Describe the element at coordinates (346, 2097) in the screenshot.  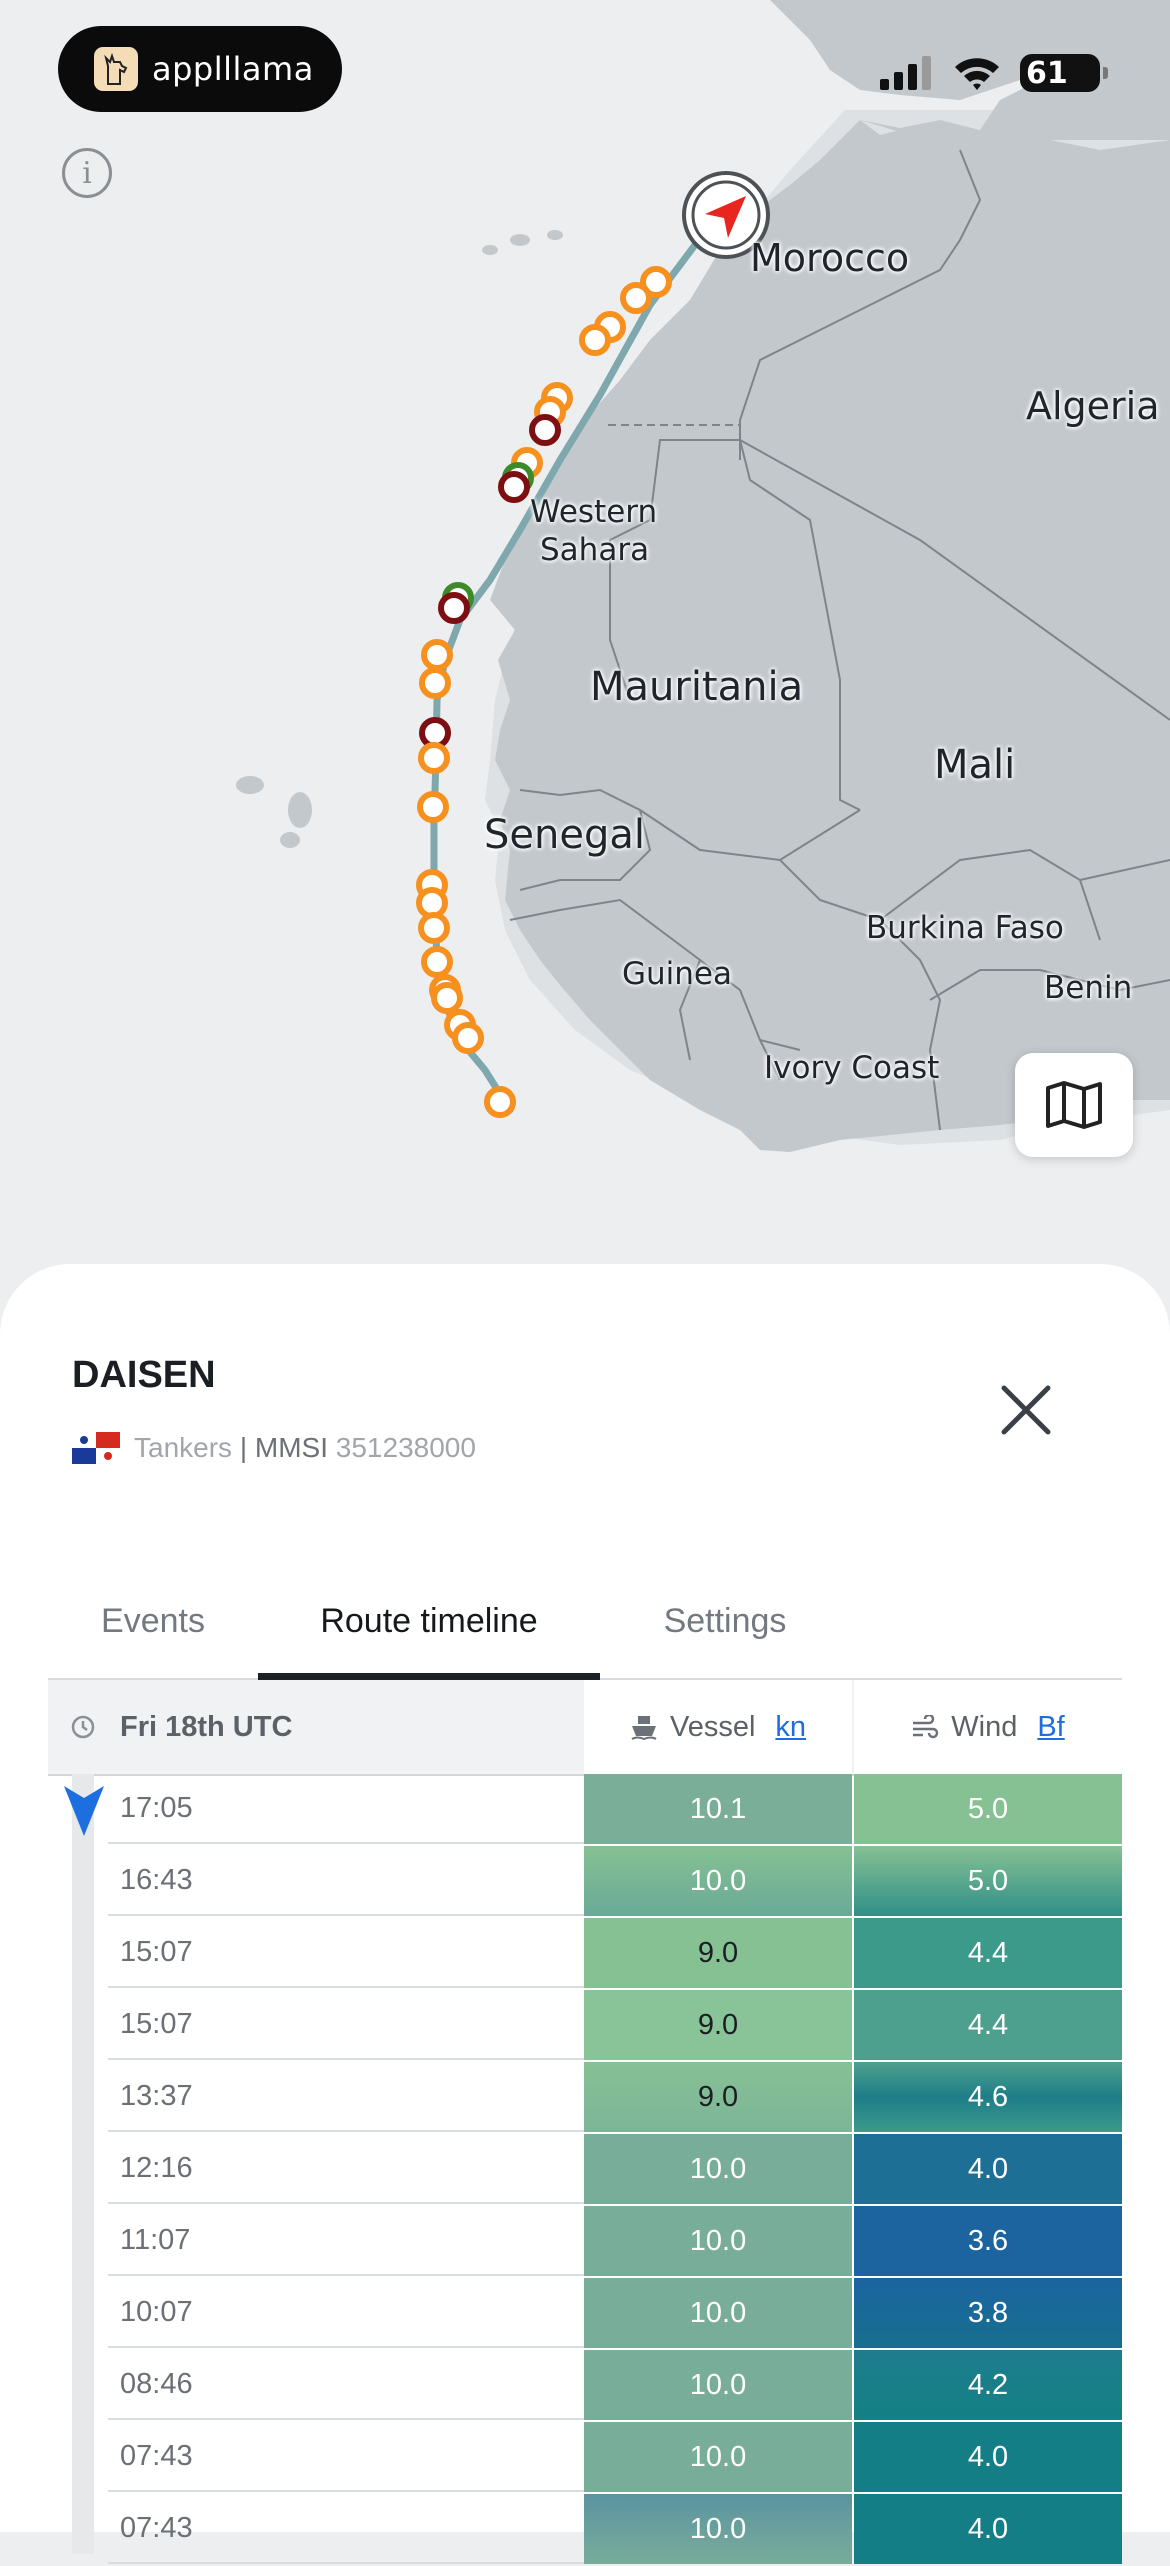
I see `row-time: 13:37` at that location.